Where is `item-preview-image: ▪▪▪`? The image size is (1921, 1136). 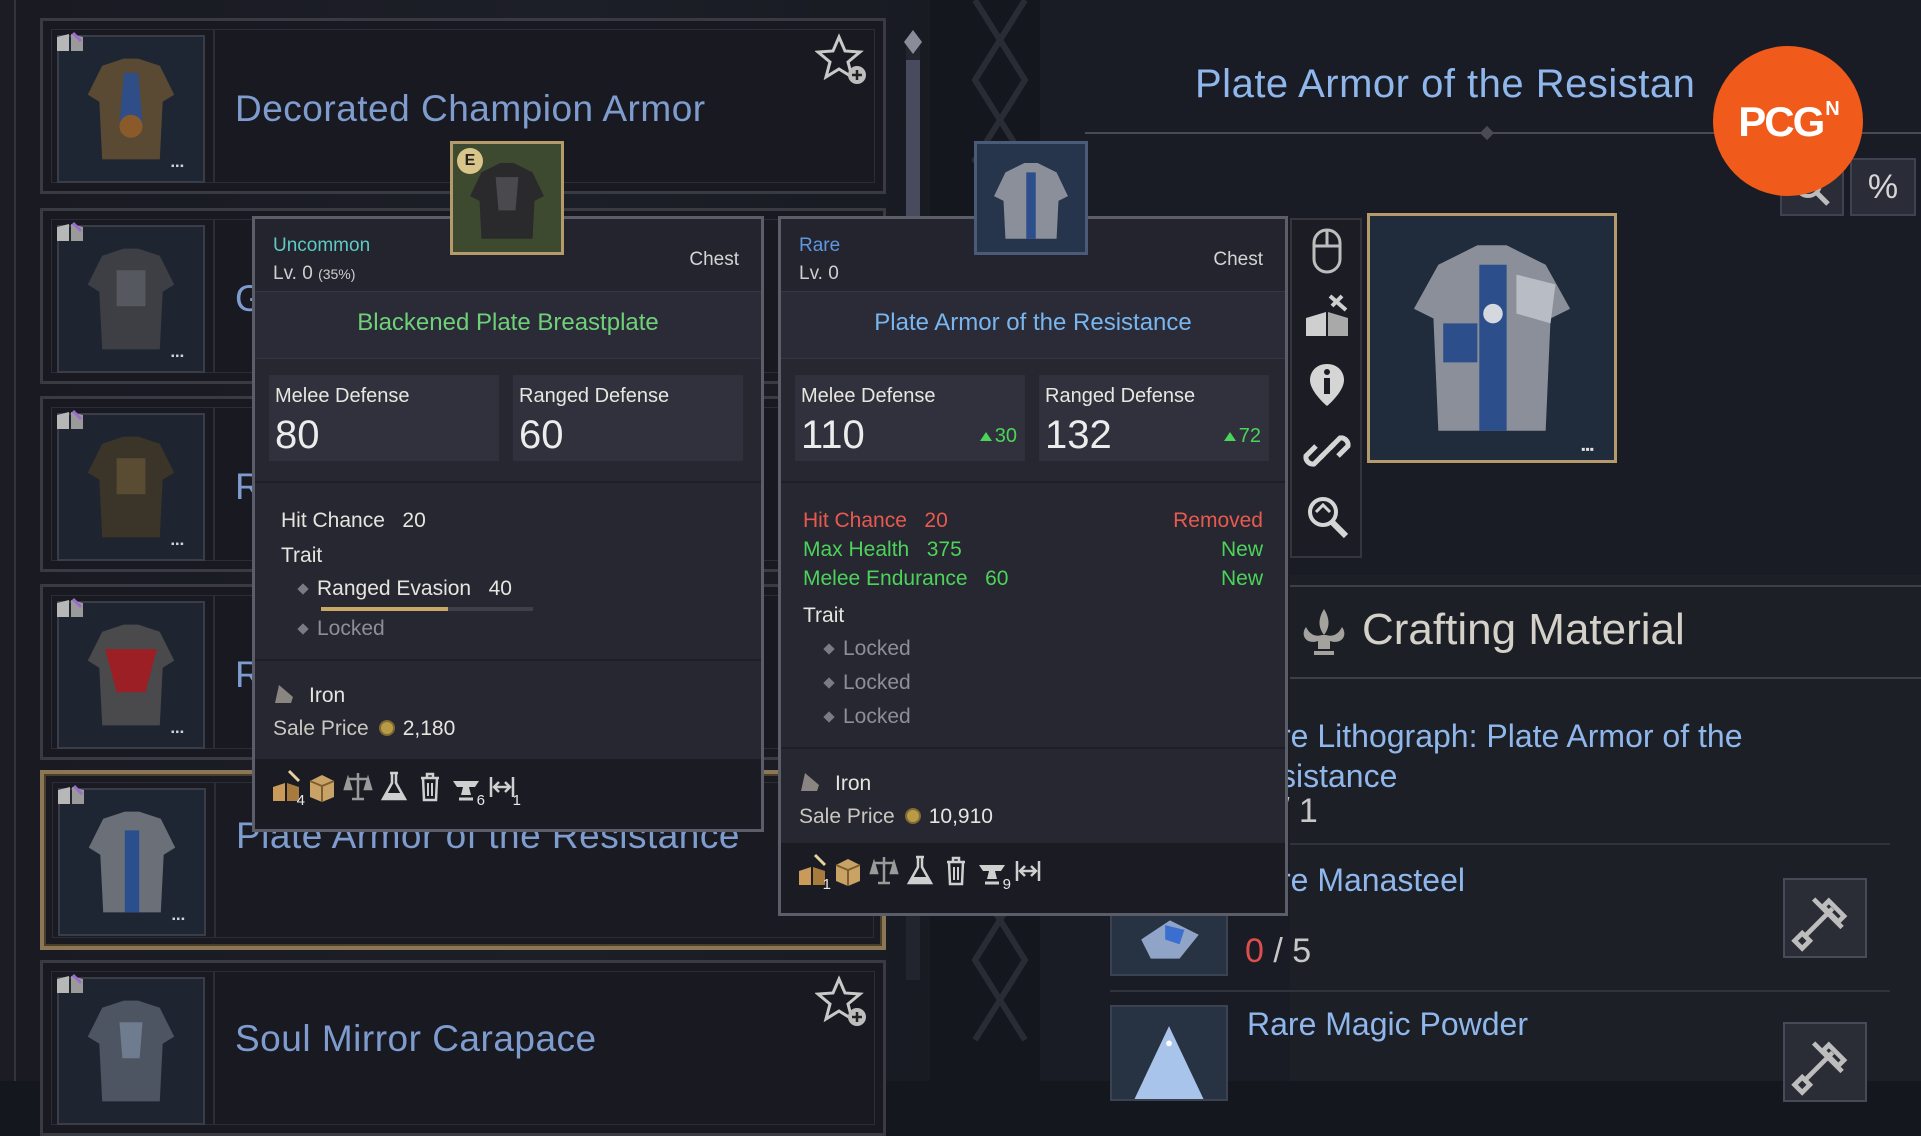
item-preview-image: ▪▪▪ is located at coordinates (1492, 338).